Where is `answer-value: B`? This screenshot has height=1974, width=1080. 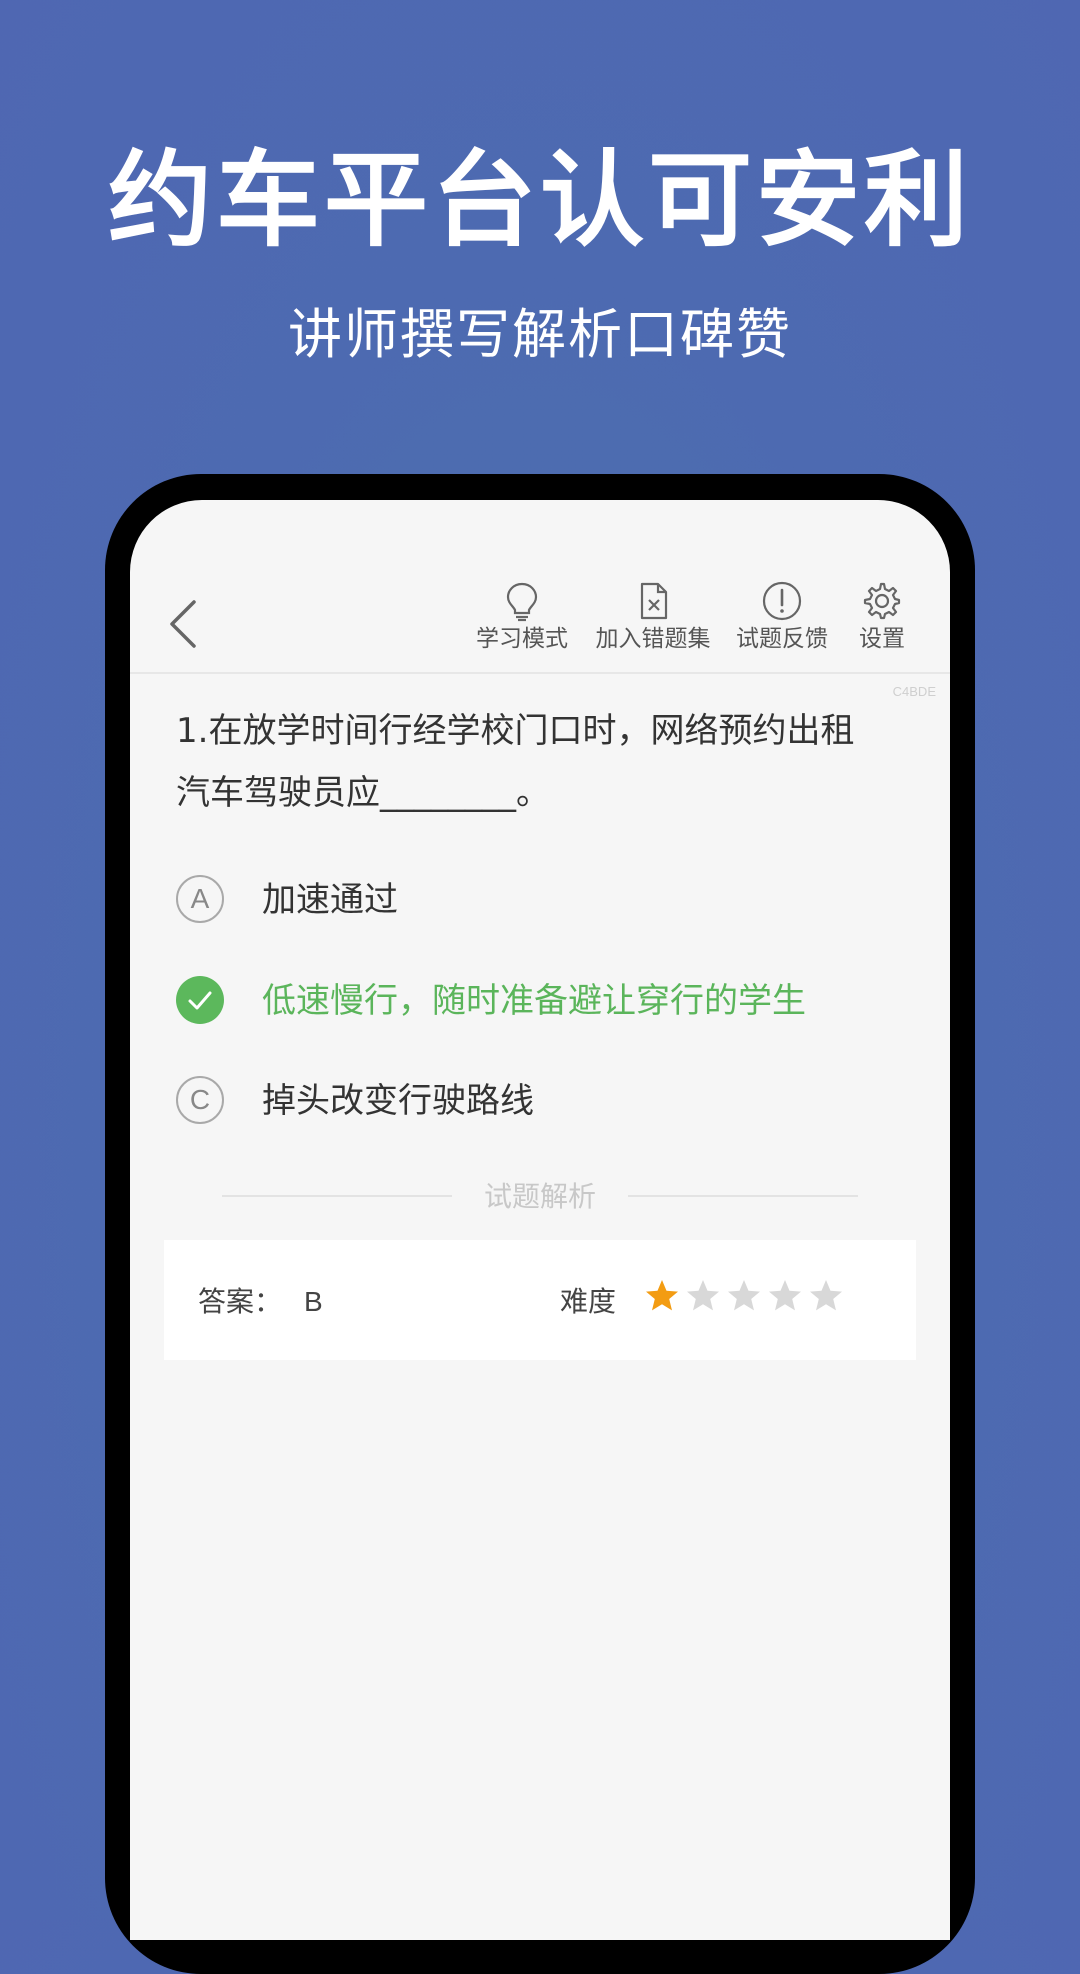 answer-value: B is located at coordinates (313, 1301).